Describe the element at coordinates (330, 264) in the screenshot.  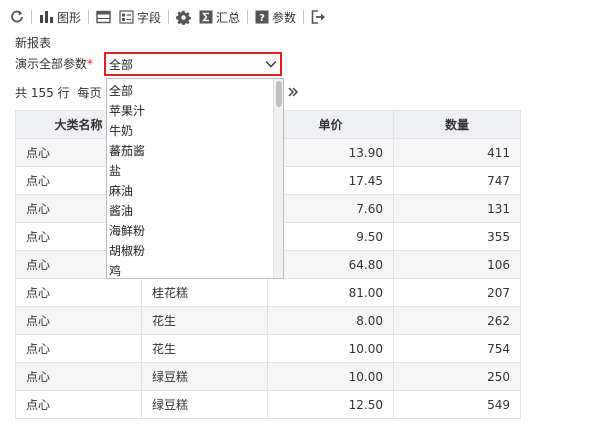
I see `cell-price: 64.80` at that location.